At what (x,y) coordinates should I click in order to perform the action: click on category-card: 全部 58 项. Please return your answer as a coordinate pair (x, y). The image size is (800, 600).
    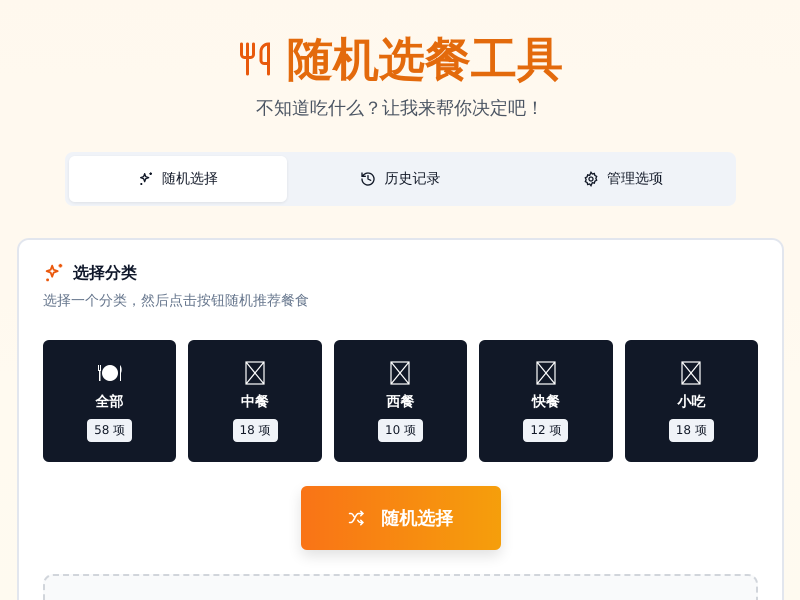
    Looking at the image, I should click on (109, 401).